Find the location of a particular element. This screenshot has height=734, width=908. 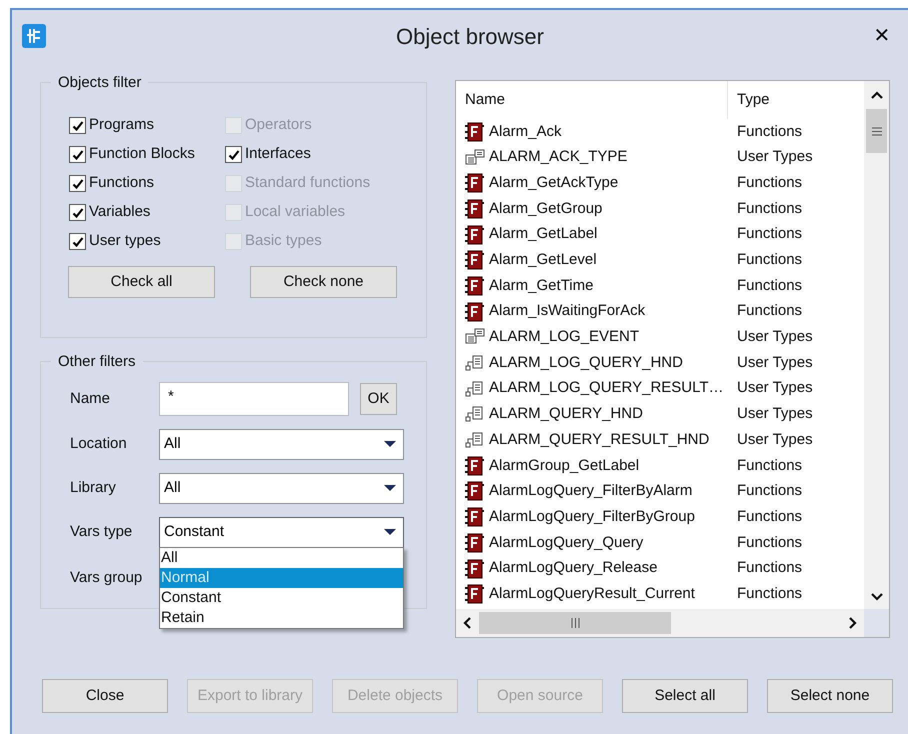

horizontal-scrollbar is located at coordinates (660, 623).